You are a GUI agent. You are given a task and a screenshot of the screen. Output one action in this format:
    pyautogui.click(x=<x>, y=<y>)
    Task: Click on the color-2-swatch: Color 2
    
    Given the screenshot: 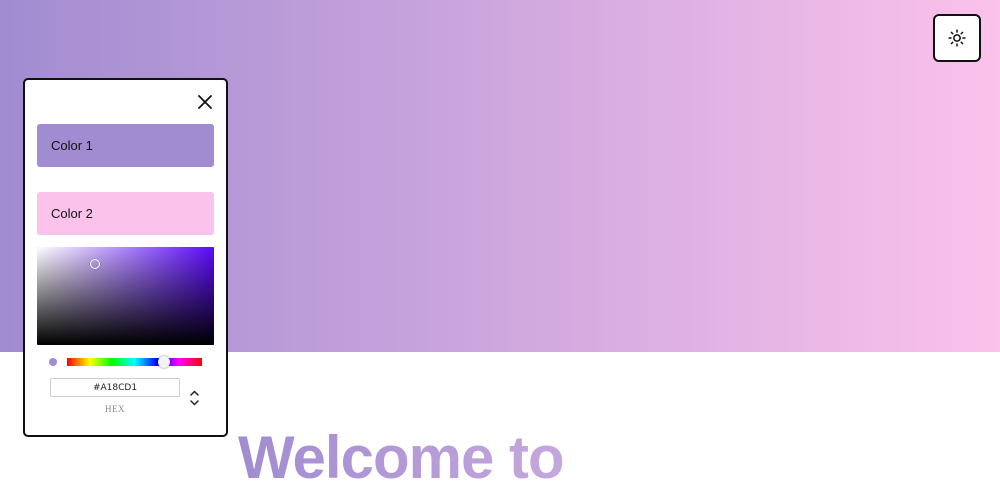 What is the action you would take?
    pyautogui.click(x=125, y=213)
    